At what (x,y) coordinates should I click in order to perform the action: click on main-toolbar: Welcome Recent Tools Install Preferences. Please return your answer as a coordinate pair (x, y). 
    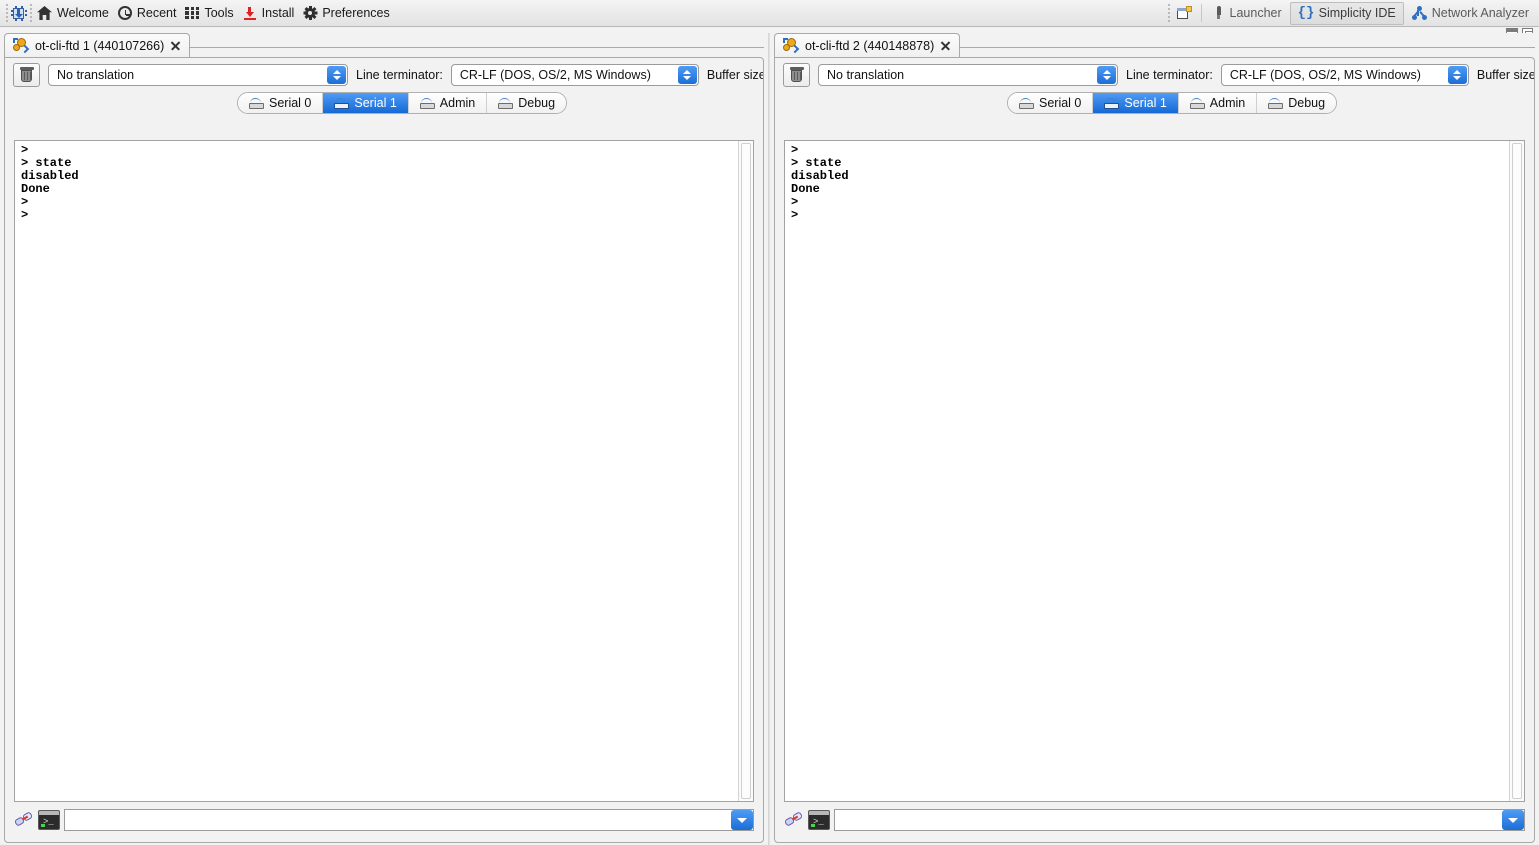
    Looking at the image, I should click on (769, 13).